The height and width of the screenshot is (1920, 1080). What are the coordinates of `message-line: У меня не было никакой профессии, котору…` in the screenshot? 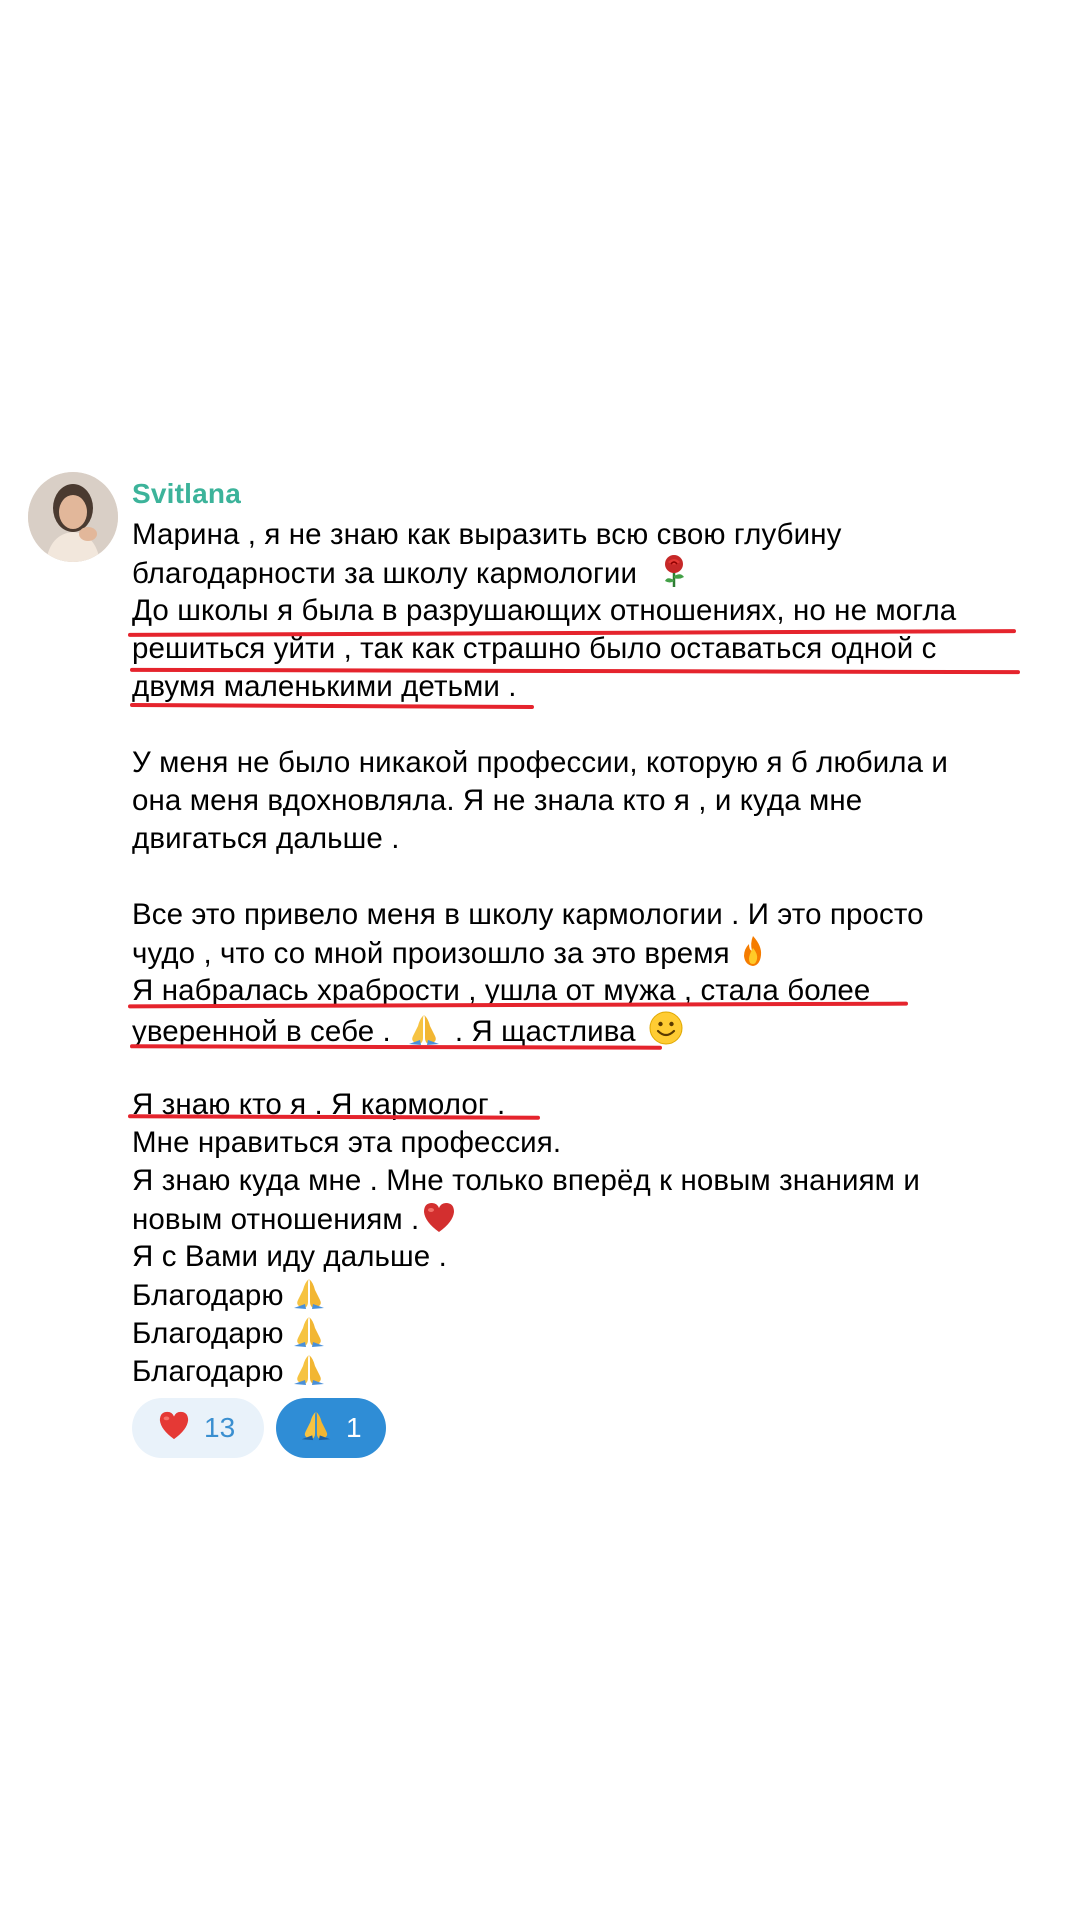 It's located at (540, 762).